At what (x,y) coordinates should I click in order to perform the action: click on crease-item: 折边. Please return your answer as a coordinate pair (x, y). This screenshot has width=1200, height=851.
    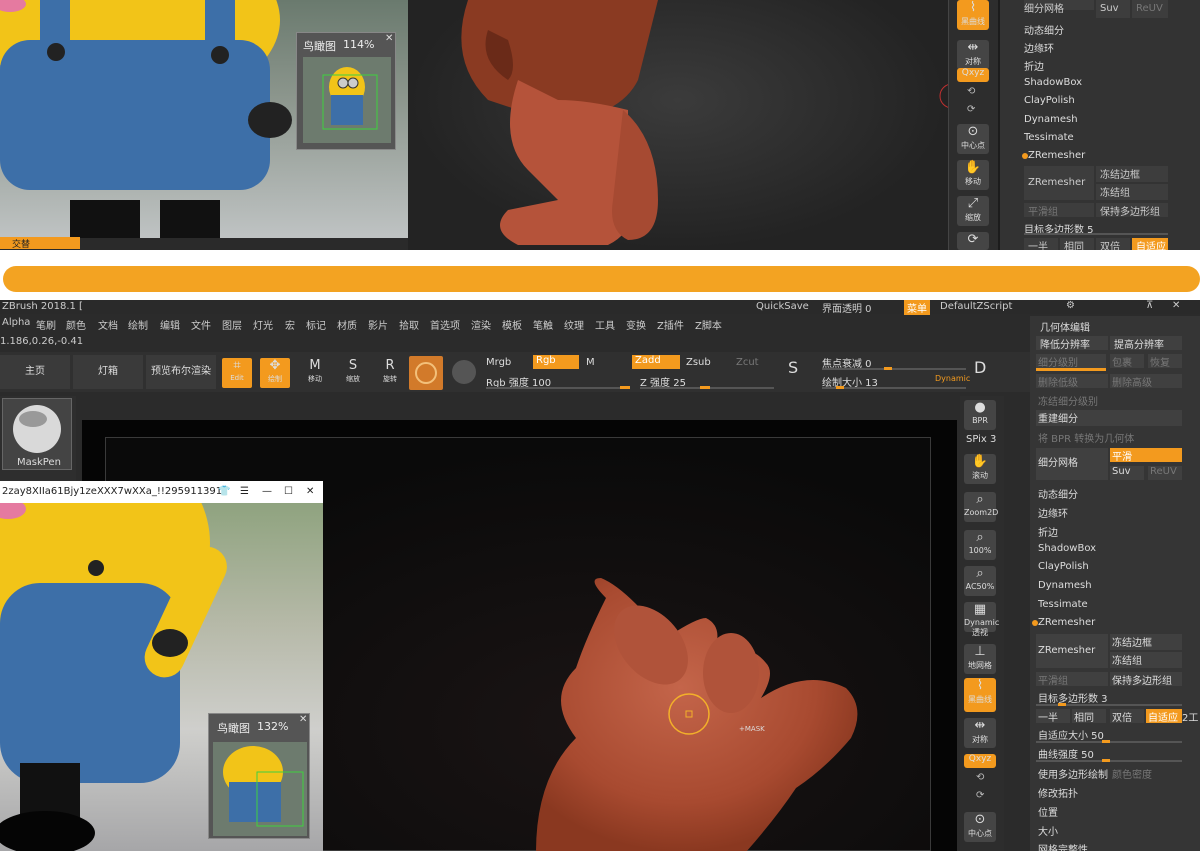
    Looking at the image, I should click on (1034, 65).